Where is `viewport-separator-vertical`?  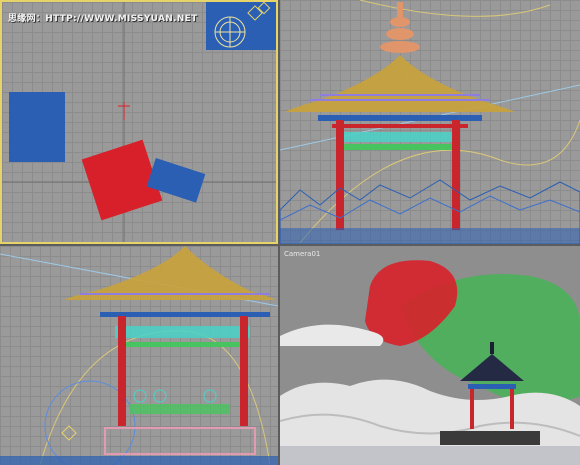 viewport-separator-vertical is located at coordinates (279, 232).